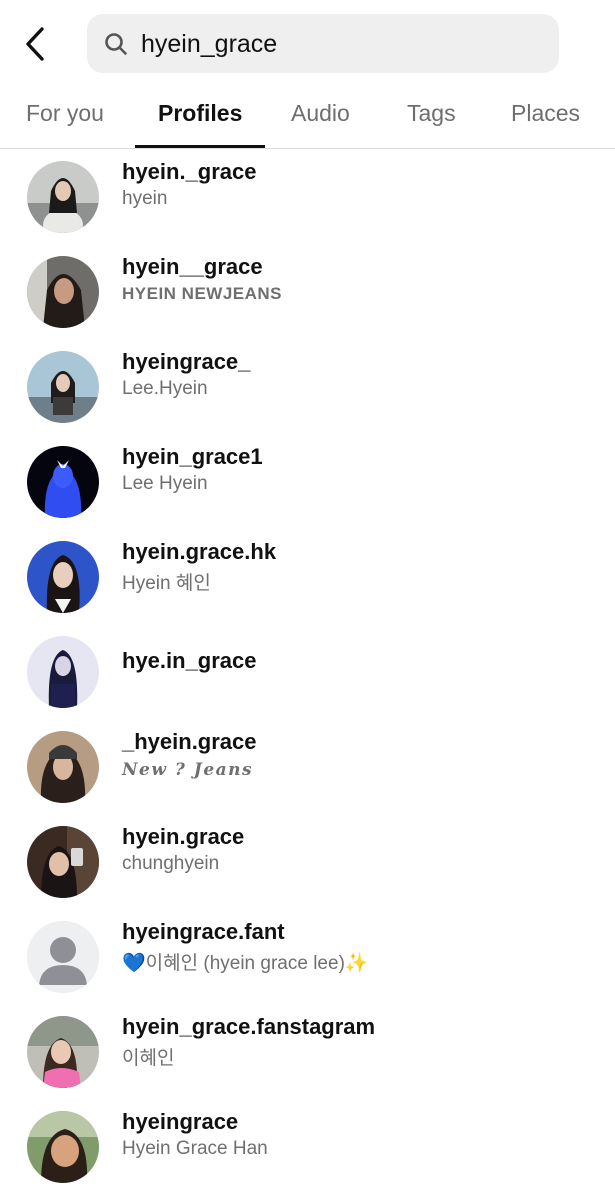 The height and width of the screenshot is (1204, 615). I want to click on top-bar, so click(307, 44).